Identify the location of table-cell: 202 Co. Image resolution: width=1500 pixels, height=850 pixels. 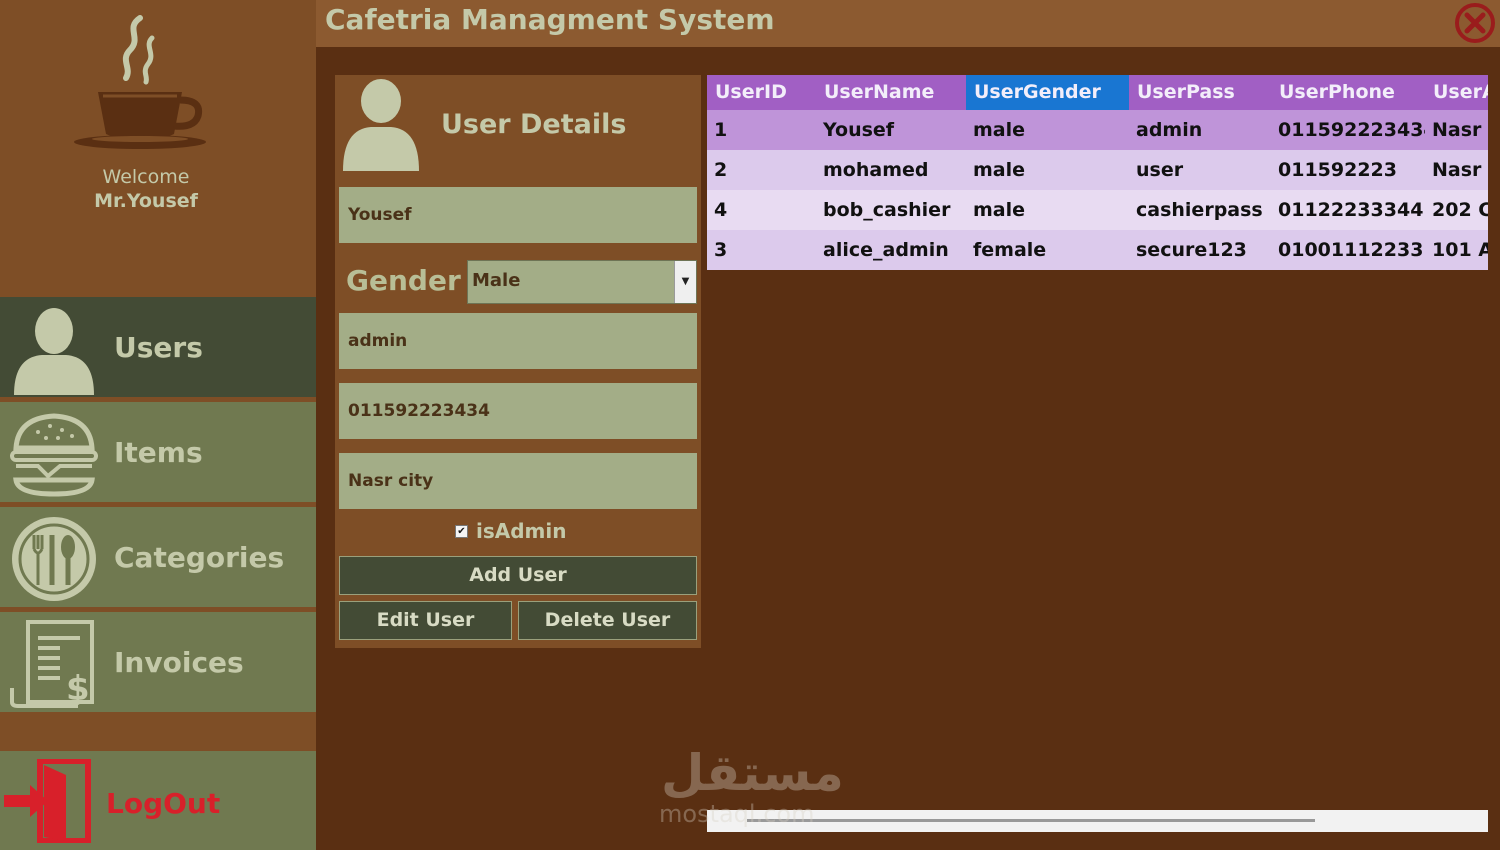
(1460, 210).